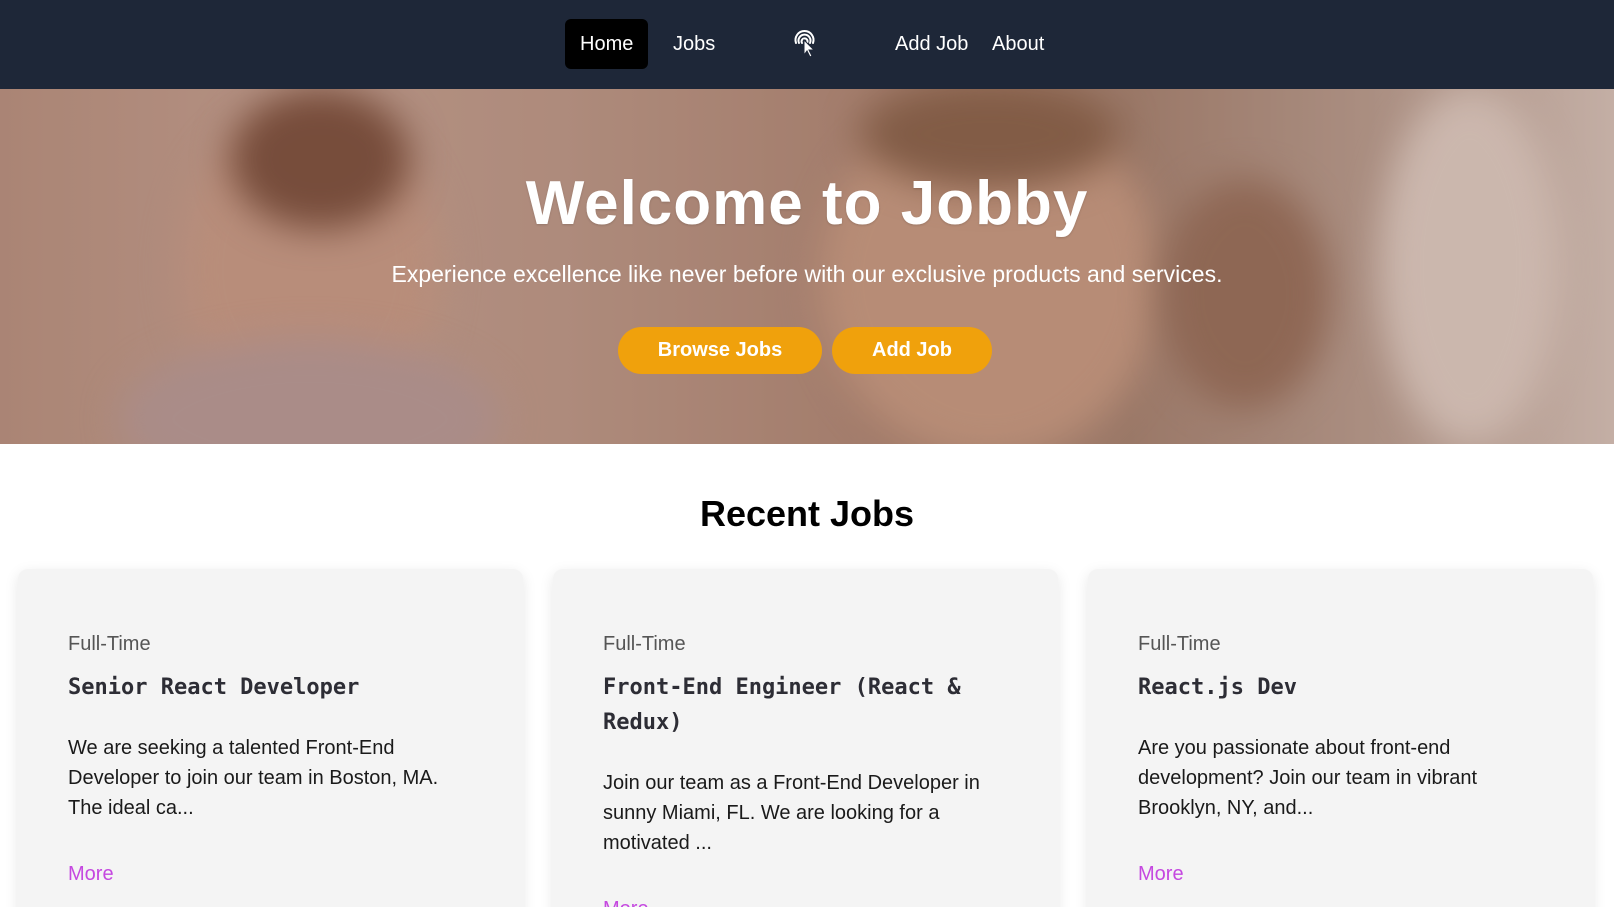 This screenshot has height=907, width=1614. I want to click on nav-home-link: Home, so click(607, 44).